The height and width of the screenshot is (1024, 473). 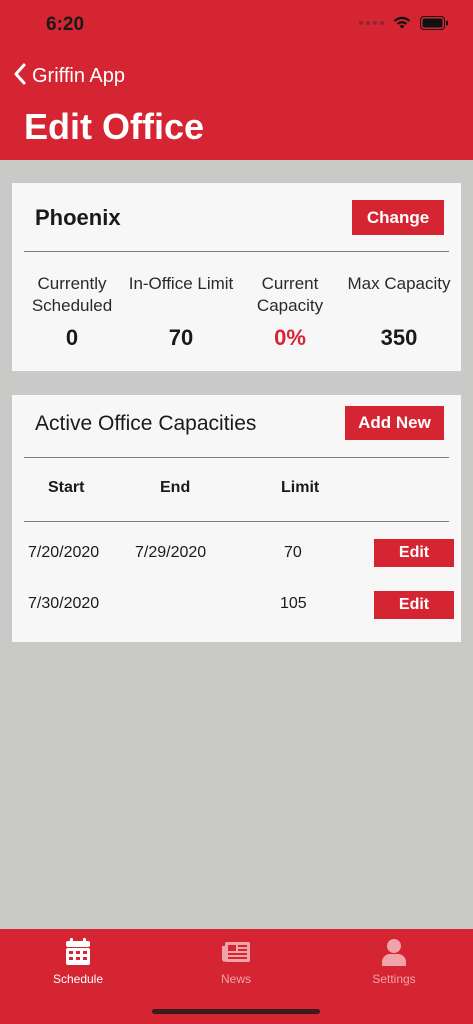 I want to click on status-time: 6:20, so click(x=65, y=24).